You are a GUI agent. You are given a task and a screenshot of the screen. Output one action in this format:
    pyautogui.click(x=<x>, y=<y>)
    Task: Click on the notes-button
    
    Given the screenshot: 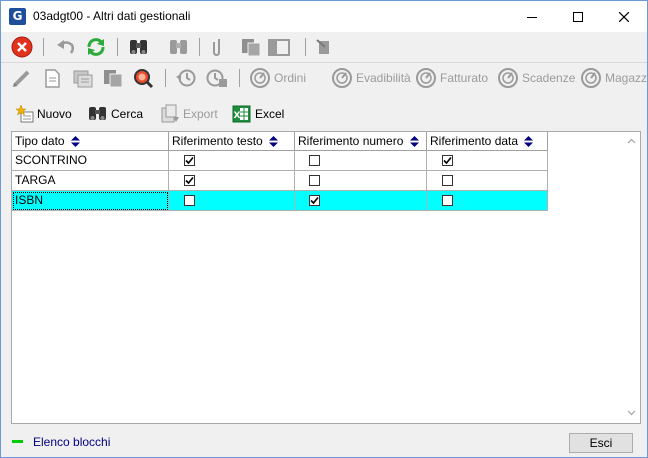 What is the action you would take?
    pyautogui.click(x=324, y=47)
    